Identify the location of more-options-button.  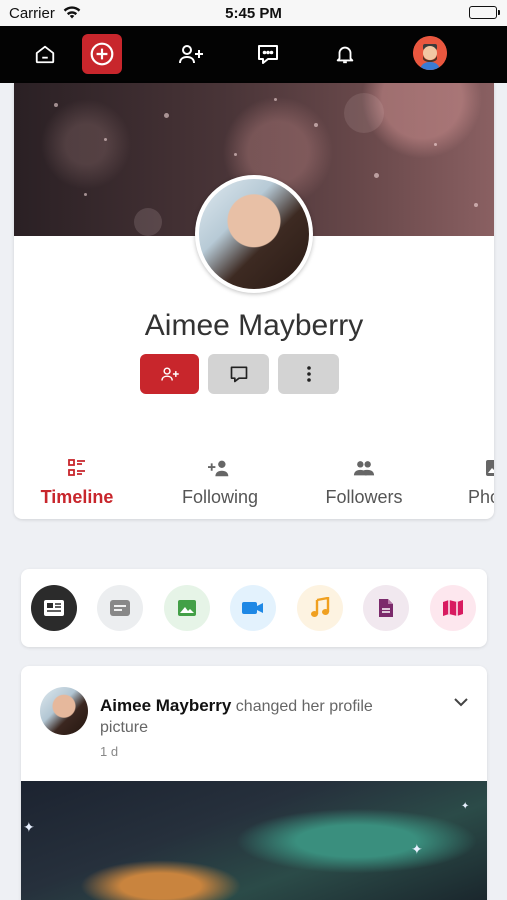
(308, 374).